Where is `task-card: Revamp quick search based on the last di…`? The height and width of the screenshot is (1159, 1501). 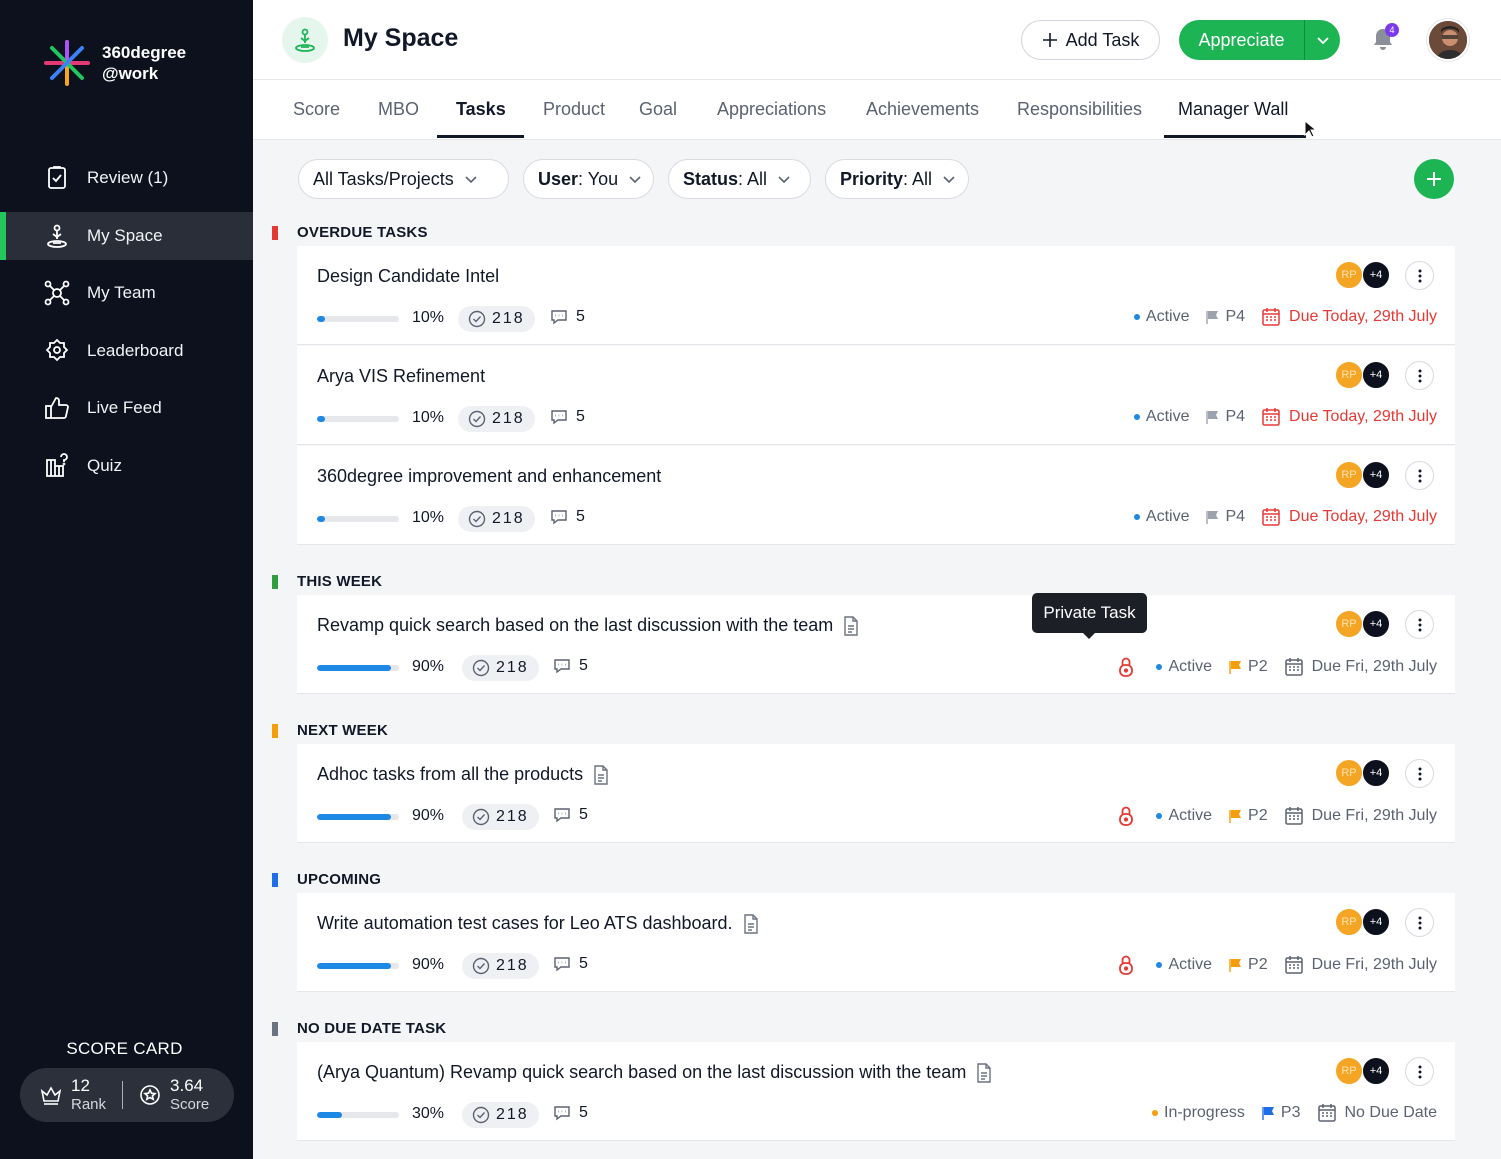 task-card: Revamp quick search based on the last di… is located at coordinates (876, 644).